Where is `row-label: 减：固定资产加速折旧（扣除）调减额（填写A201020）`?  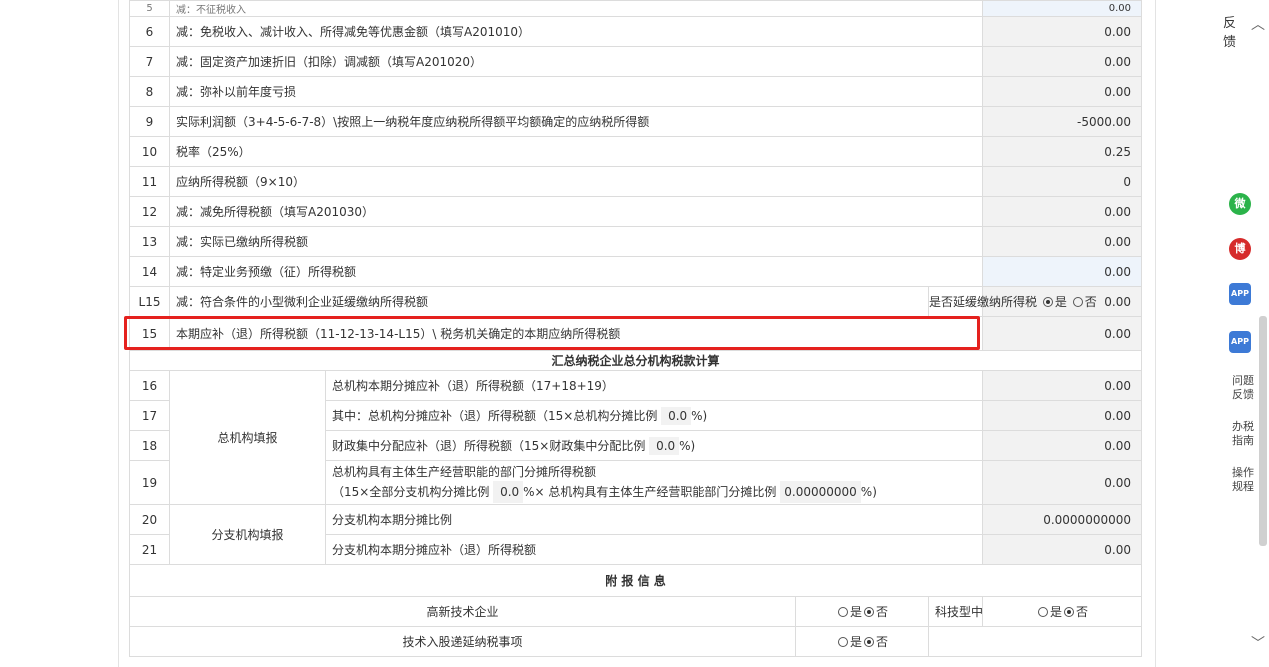 row-label: 减：固定资产加速折旧（扣除）调减额（填写A201020） is located at coordinates (576, 61).